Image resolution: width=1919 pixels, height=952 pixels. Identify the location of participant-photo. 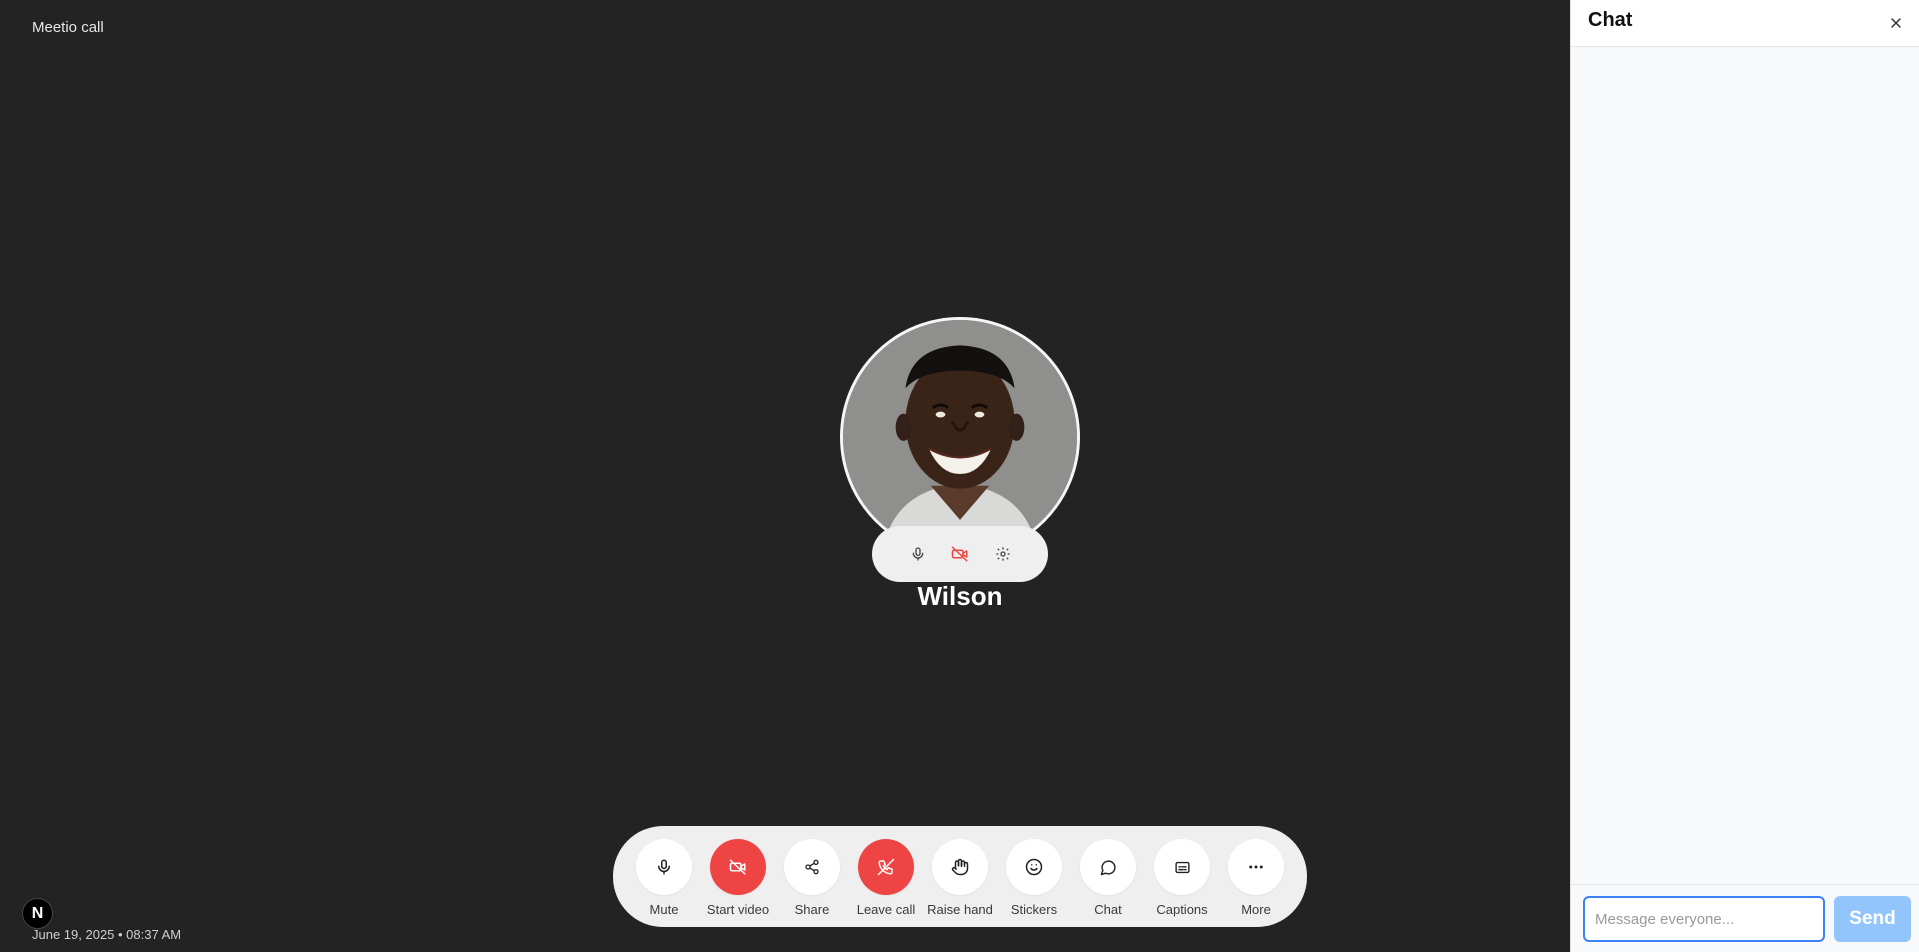
(960, 437).